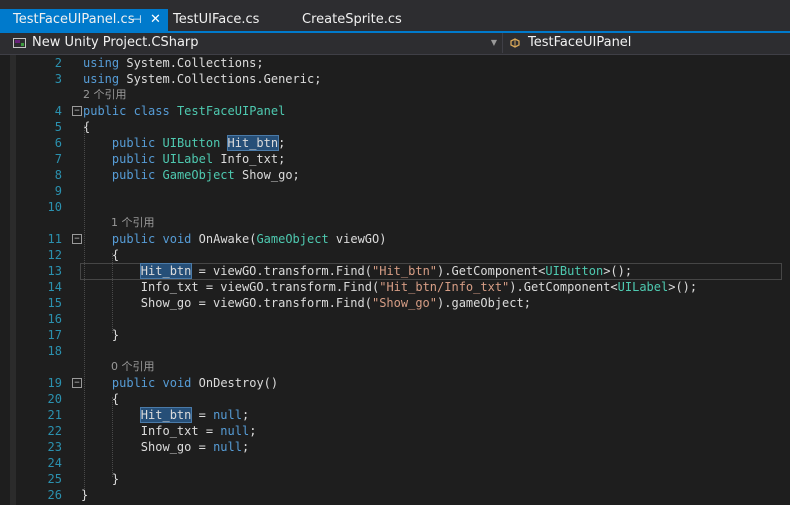 The height and width of the screenshot is (505, 790). I want to click on tab-label: TestFaceUIPanel.cs, so click(74, 19).